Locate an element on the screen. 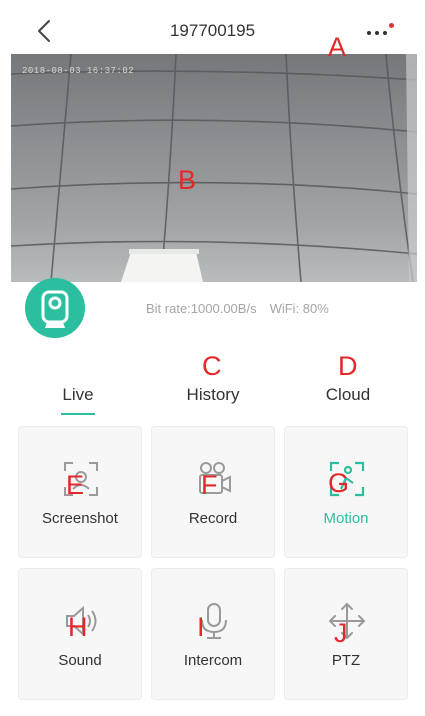 The width and height of the screenshot is (425, 716). notification-badge is located at coordinates (391, 25).